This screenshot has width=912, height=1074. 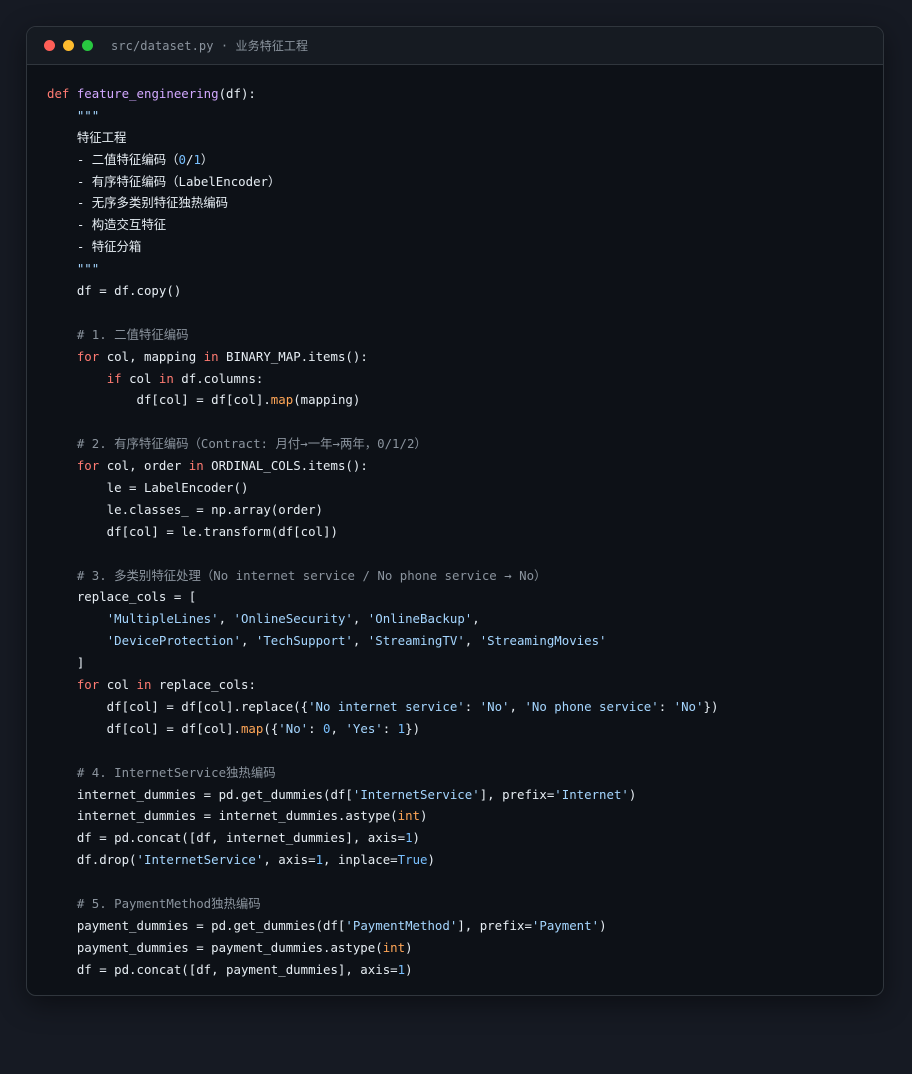 I want to click on code-line: df[col] = le.transform(df[col]), so click(x=460, y=532).